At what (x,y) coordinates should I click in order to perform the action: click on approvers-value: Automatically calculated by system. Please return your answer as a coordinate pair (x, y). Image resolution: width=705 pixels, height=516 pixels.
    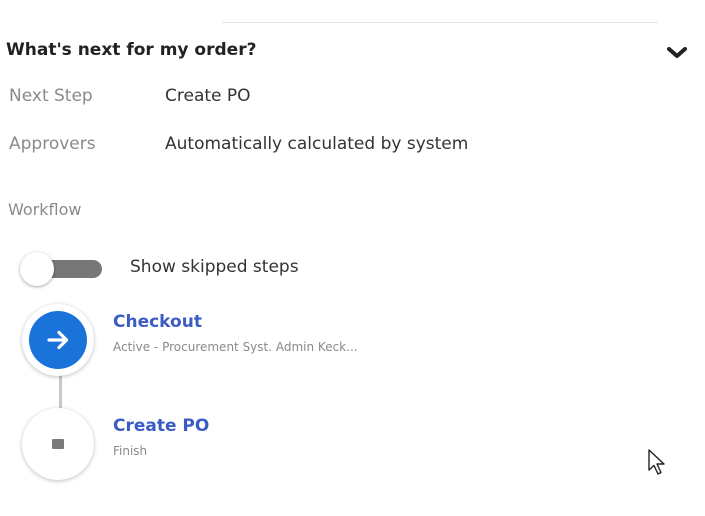
    Looking at the image, I should click on (317, 144).